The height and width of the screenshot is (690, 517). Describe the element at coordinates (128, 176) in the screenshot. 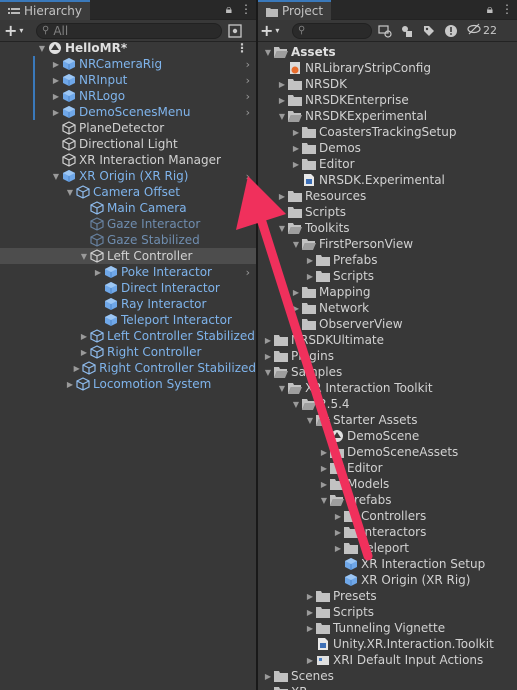

I see `hierarchy-row: ▼ XR Origin (XR Rig) ›` at that location.